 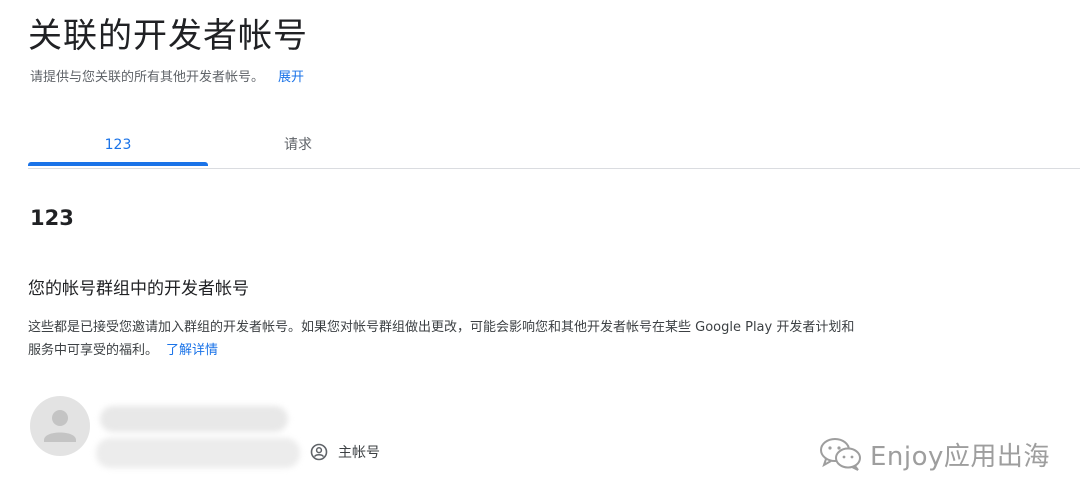 I want to click on account-role: 主帐号, so click(x=345, y=452).